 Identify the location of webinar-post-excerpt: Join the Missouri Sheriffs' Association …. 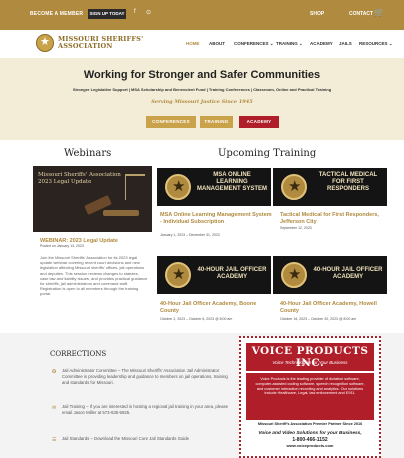
(94, 276).